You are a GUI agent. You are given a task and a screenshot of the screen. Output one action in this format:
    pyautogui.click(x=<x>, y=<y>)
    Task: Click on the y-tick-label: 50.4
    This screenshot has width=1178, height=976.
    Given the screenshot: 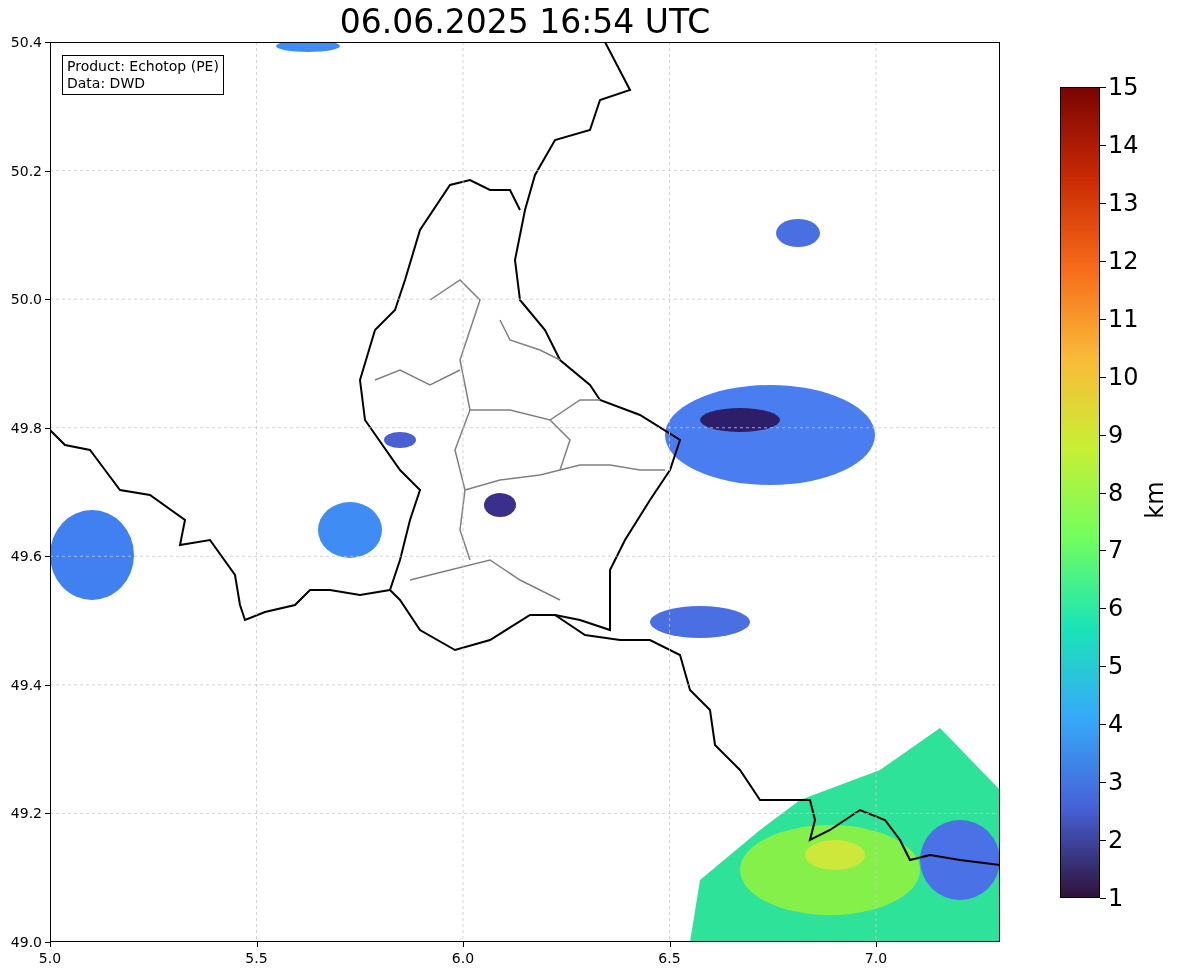 What is the action you would take?
    pyautogui.click(x=25, y=42)
    